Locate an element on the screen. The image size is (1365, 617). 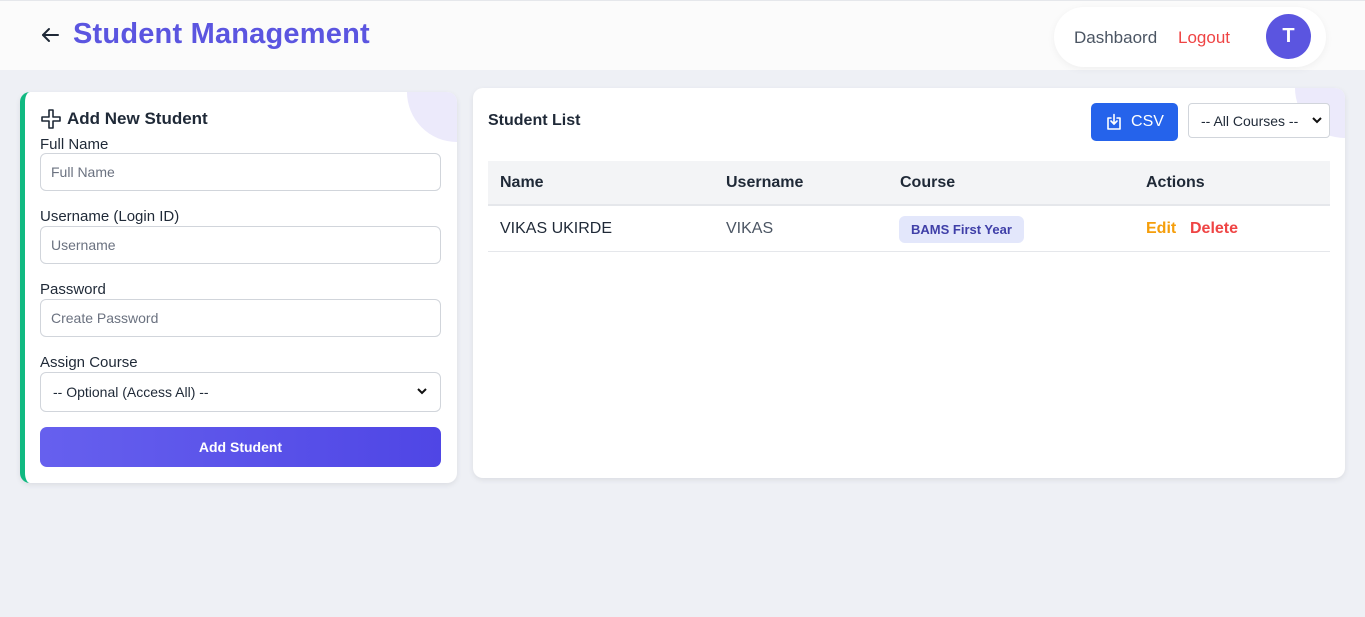
nav-logout-link: Logout is located at coordinates (1204, 38).